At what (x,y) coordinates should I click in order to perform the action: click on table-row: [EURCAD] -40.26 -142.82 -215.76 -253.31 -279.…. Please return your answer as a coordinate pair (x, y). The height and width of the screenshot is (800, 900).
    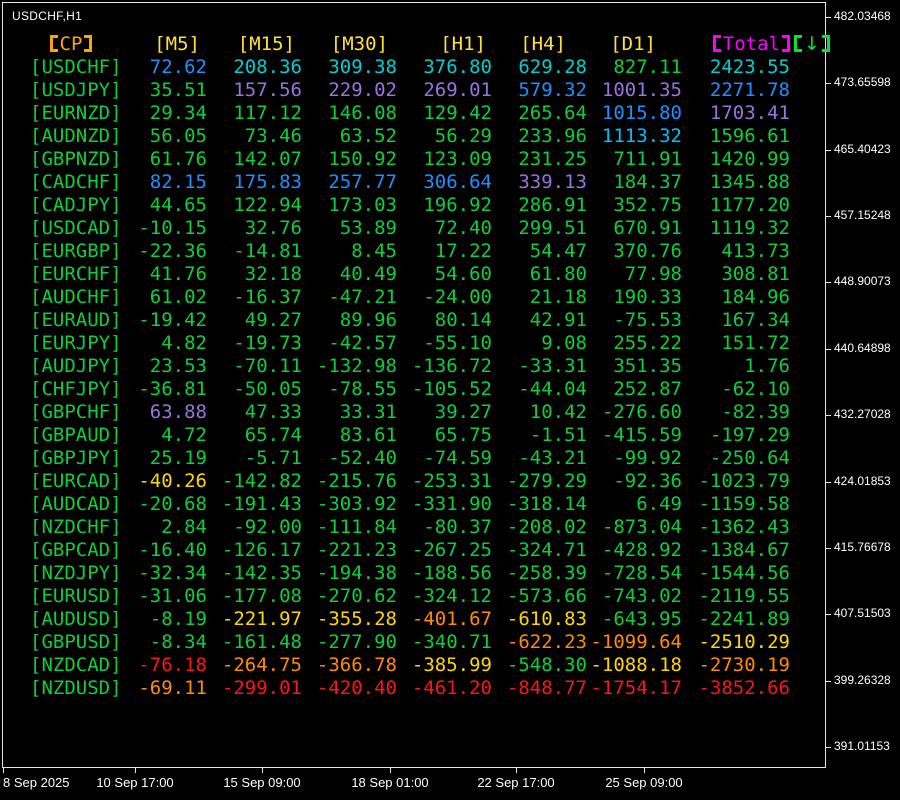
    Looking at the image, I should click on (418, 481).